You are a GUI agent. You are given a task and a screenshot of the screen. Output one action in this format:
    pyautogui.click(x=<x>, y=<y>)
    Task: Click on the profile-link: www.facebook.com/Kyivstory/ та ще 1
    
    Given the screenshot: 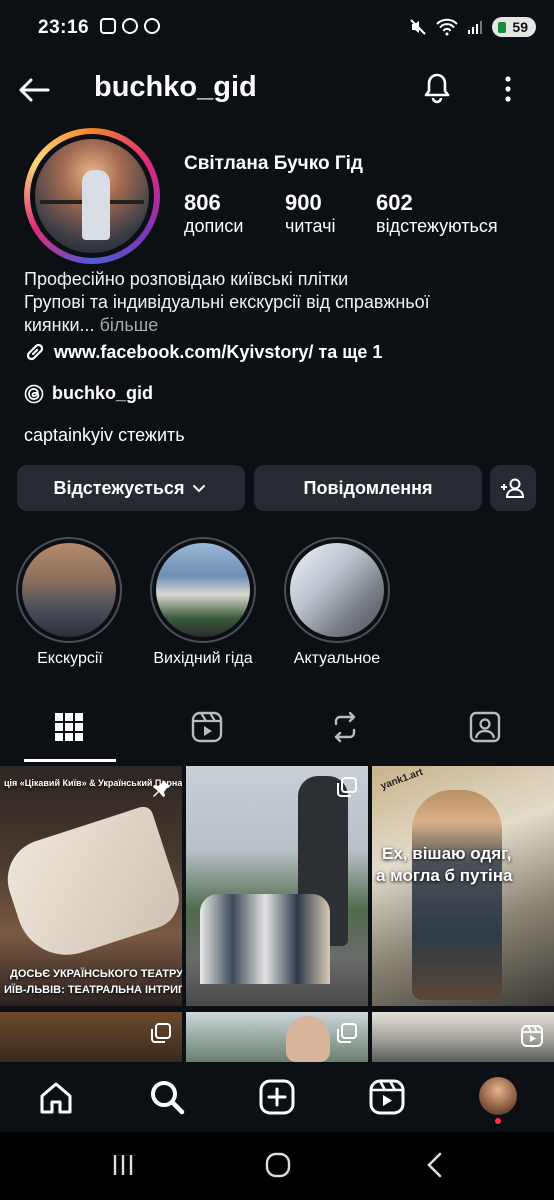 What is the action you would take?
    pyautogui.click(x=203, y=352)
    